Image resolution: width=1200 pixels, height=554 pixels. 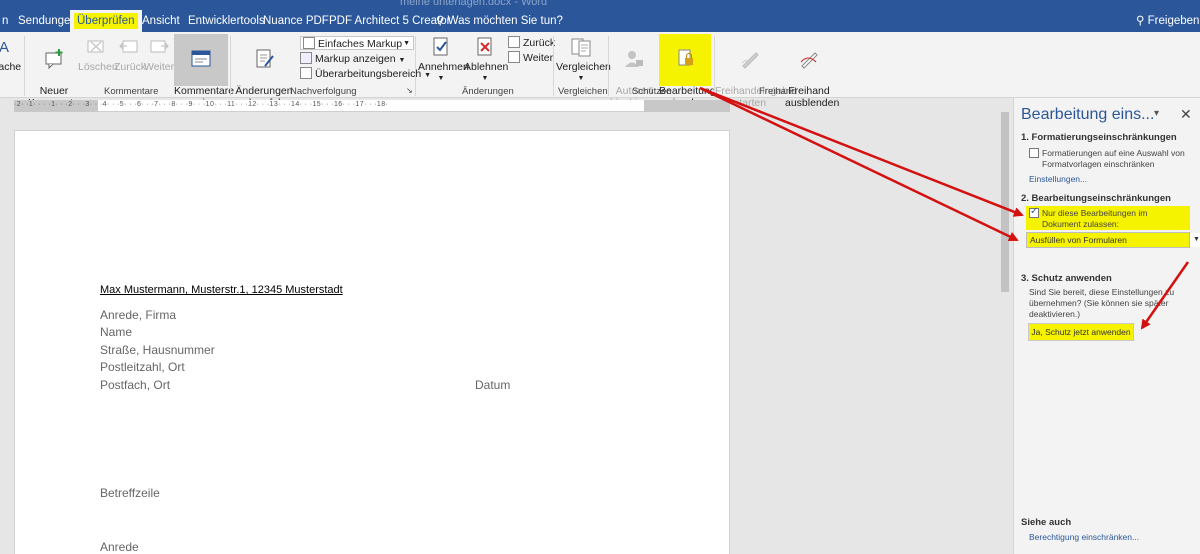 I want to click on next-change-icon, so click(x=514, y=57).